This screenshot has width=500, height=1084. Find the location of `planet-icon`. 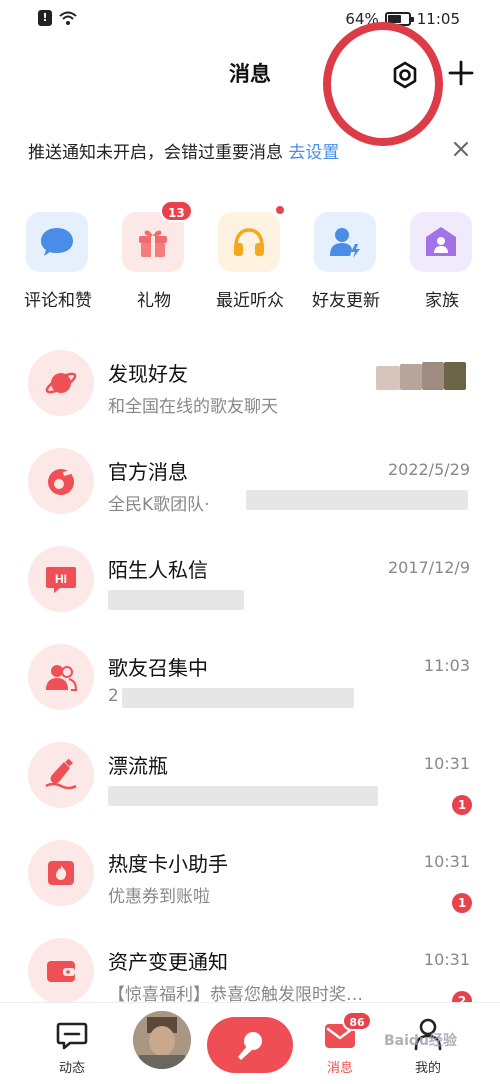

planet-icon is located at coordinates (61, 383).